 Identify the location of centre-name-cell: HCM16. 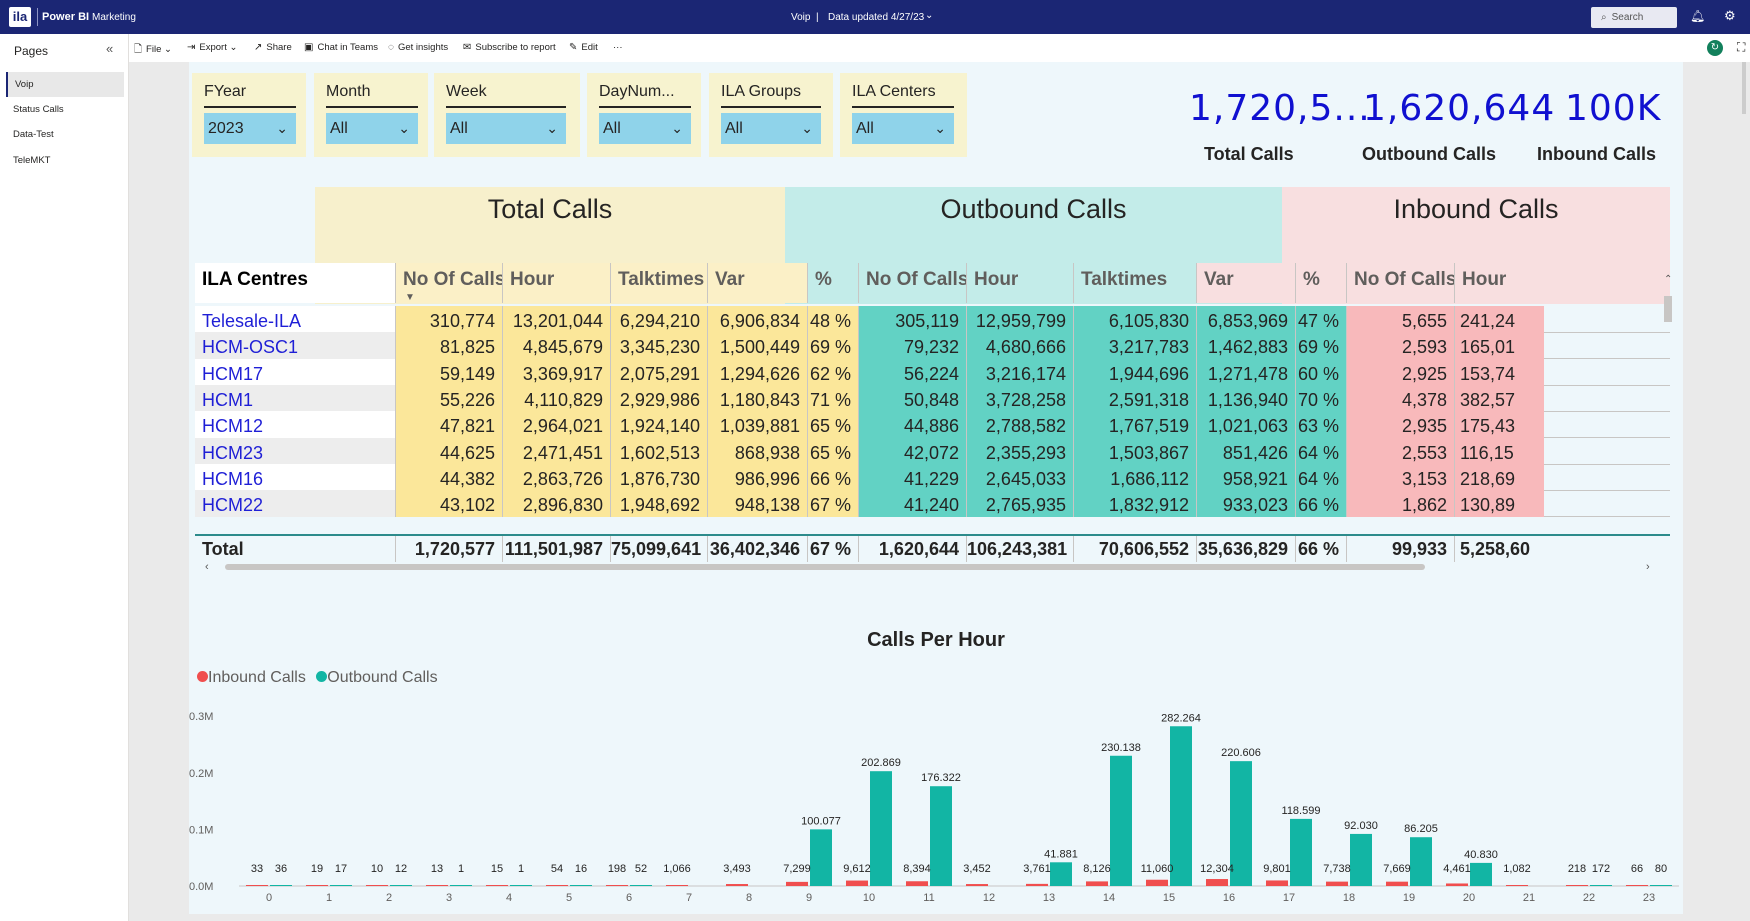
(295, 477).